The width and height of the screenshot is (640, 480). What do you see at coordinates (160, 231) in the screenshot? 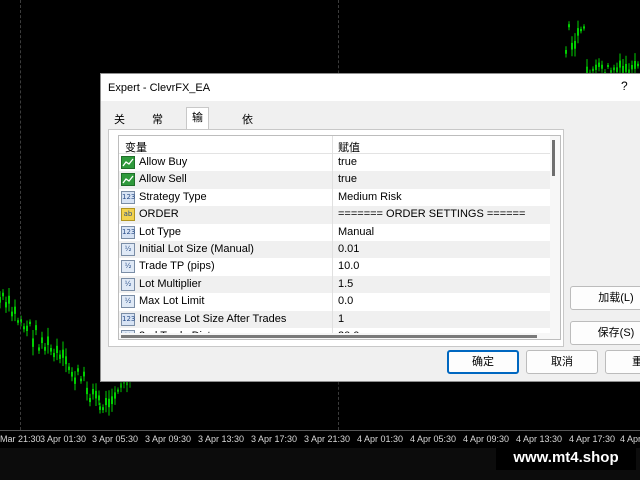
I see `parameter-name: Lot Type` at bounding box center [160, 231].